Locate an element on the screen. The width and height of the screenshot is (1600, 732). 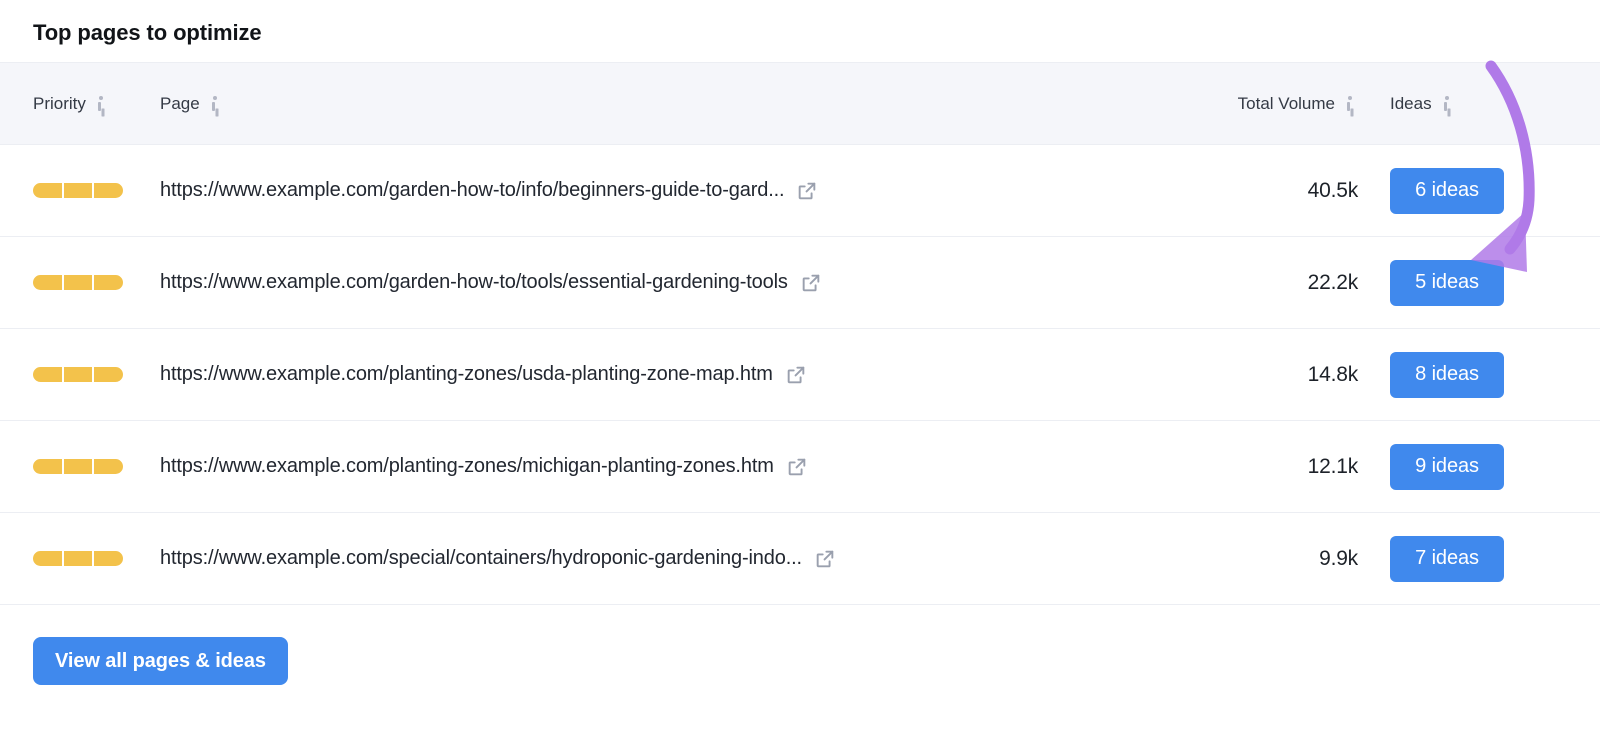
total-volume-value: 40.5k is located at coordinates (1333, 190).